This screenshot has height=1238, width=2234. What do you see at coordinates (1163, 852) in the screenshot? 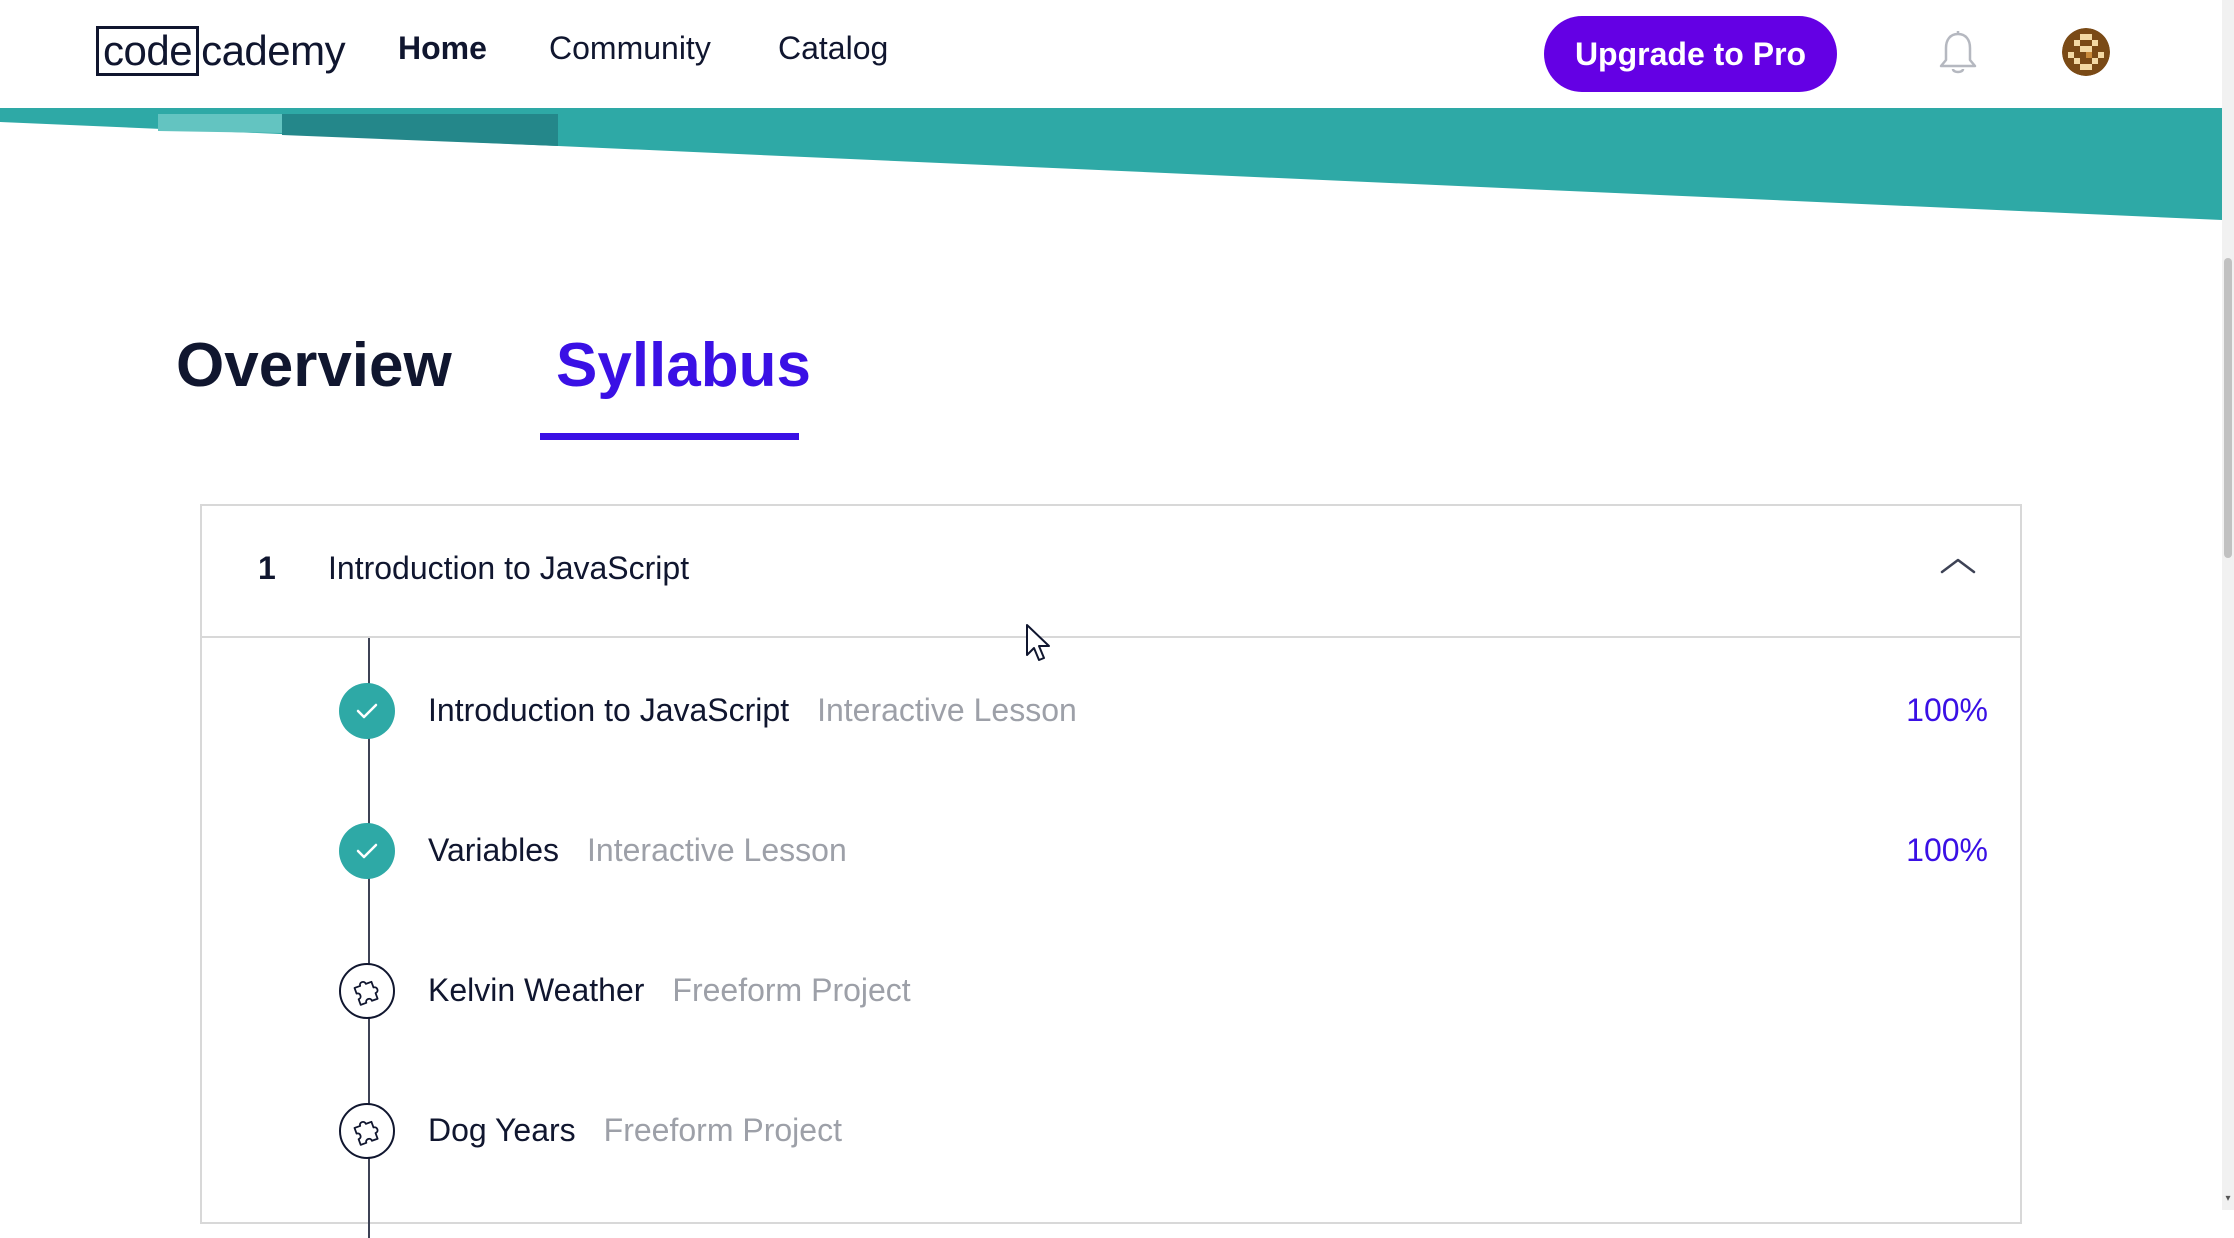
I see `syllabus-item: Variables Interactive Lesson 100%` at bounding box center [1163, 852].